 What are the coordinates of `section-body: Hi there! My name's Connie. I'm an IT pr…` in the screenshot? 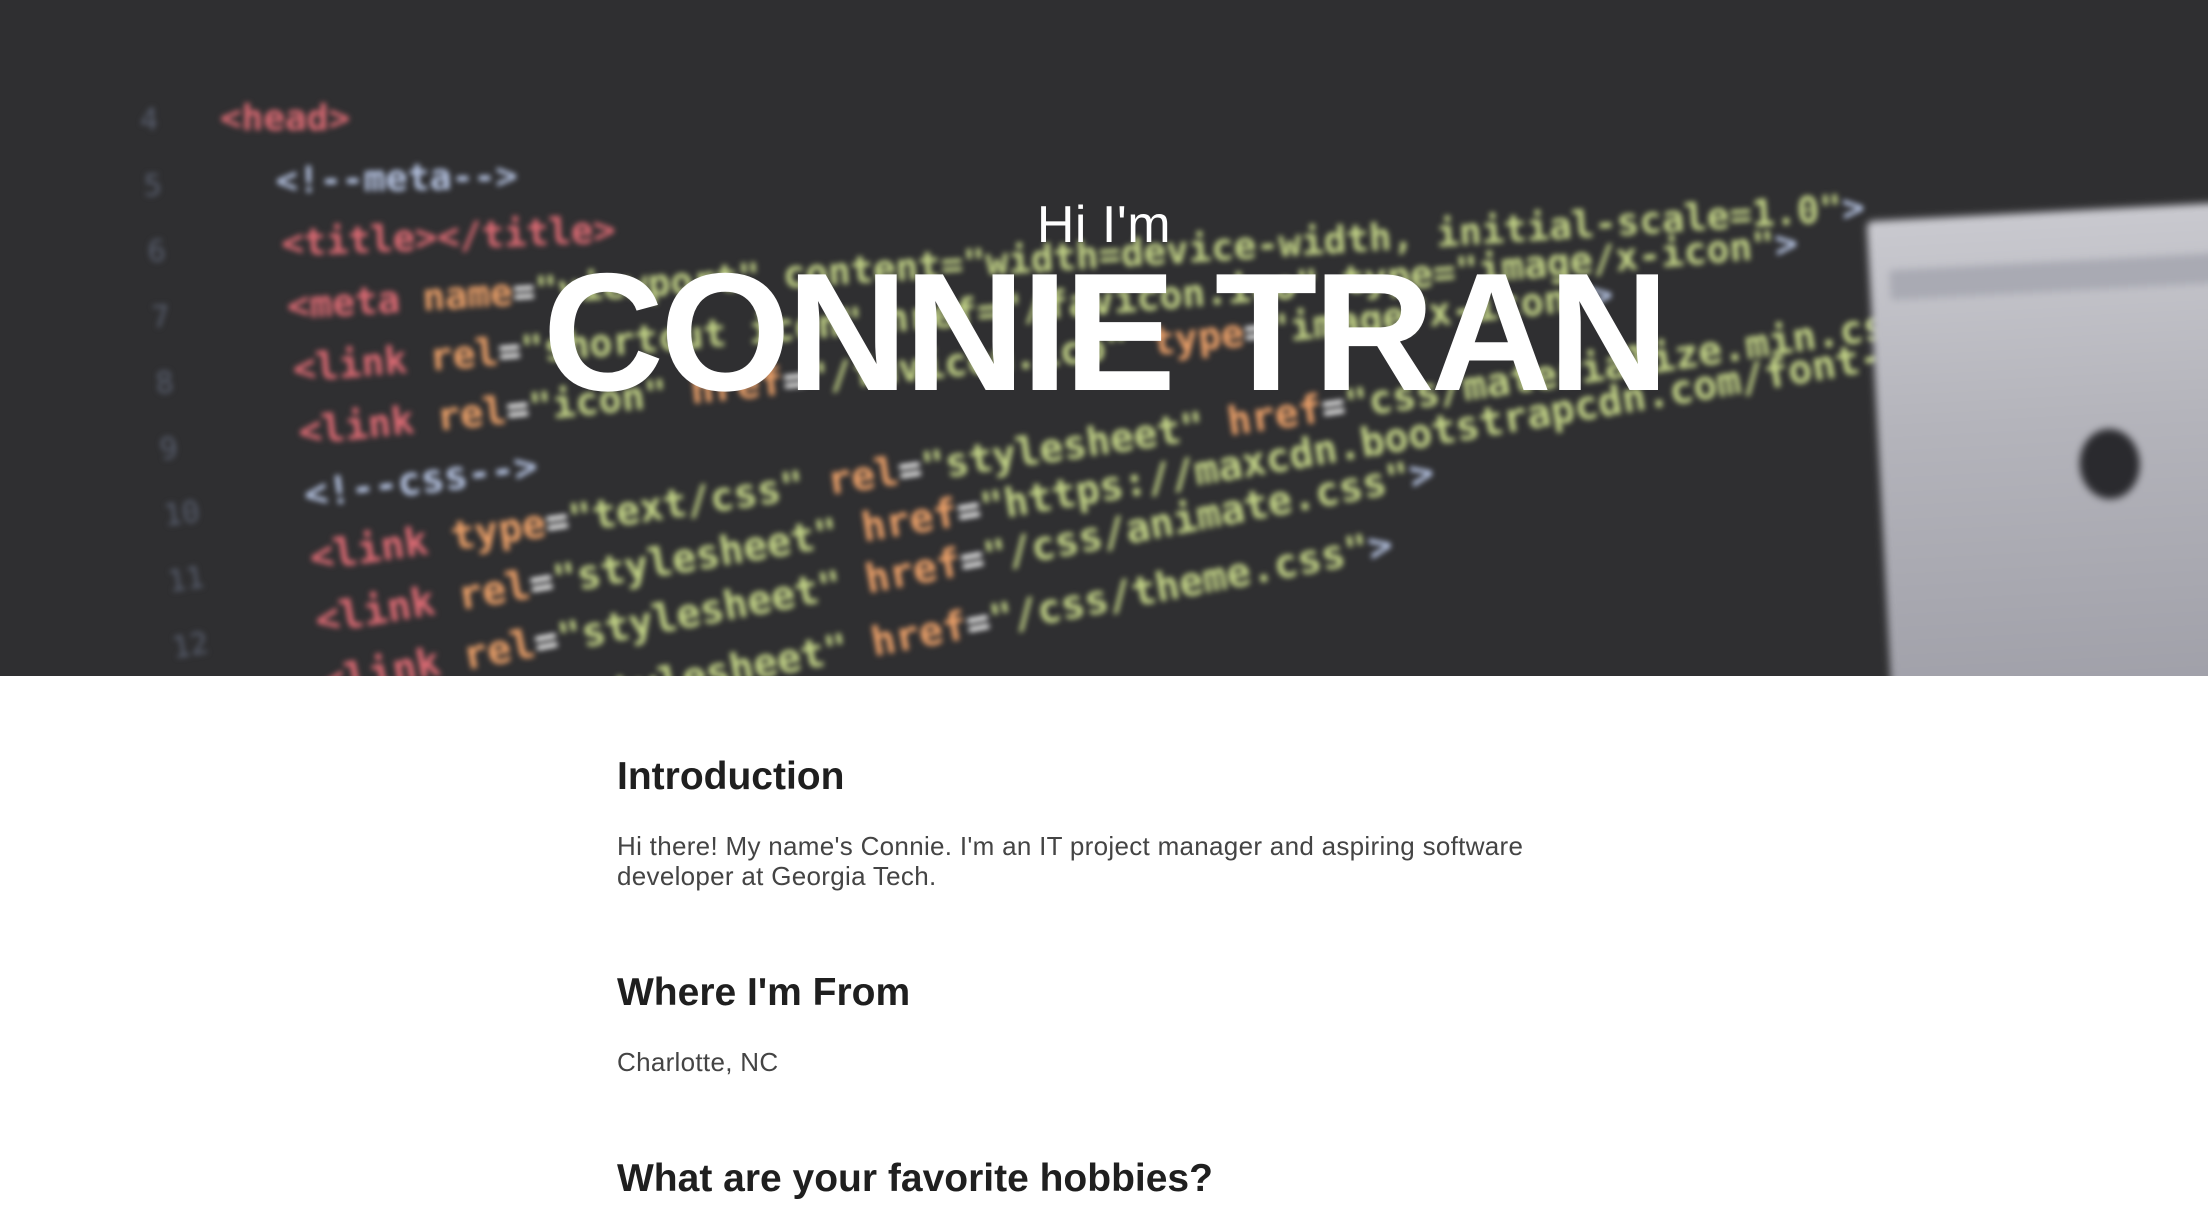 It's located at (1070, 860).